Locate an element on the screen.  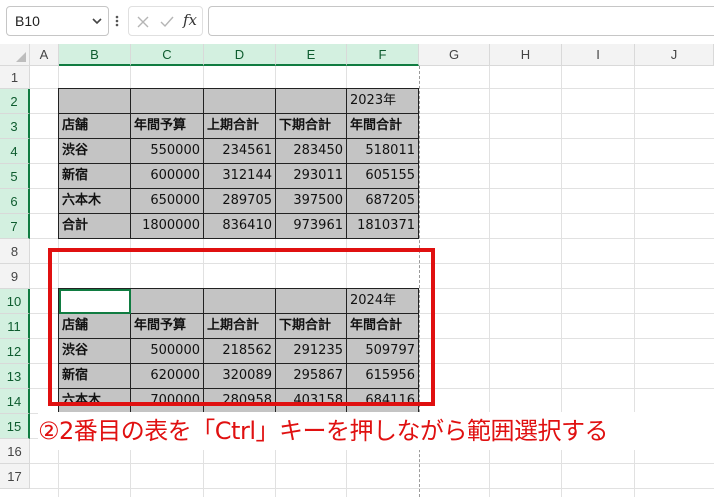
chevron-down-icon is located at coordinates (97, 21).